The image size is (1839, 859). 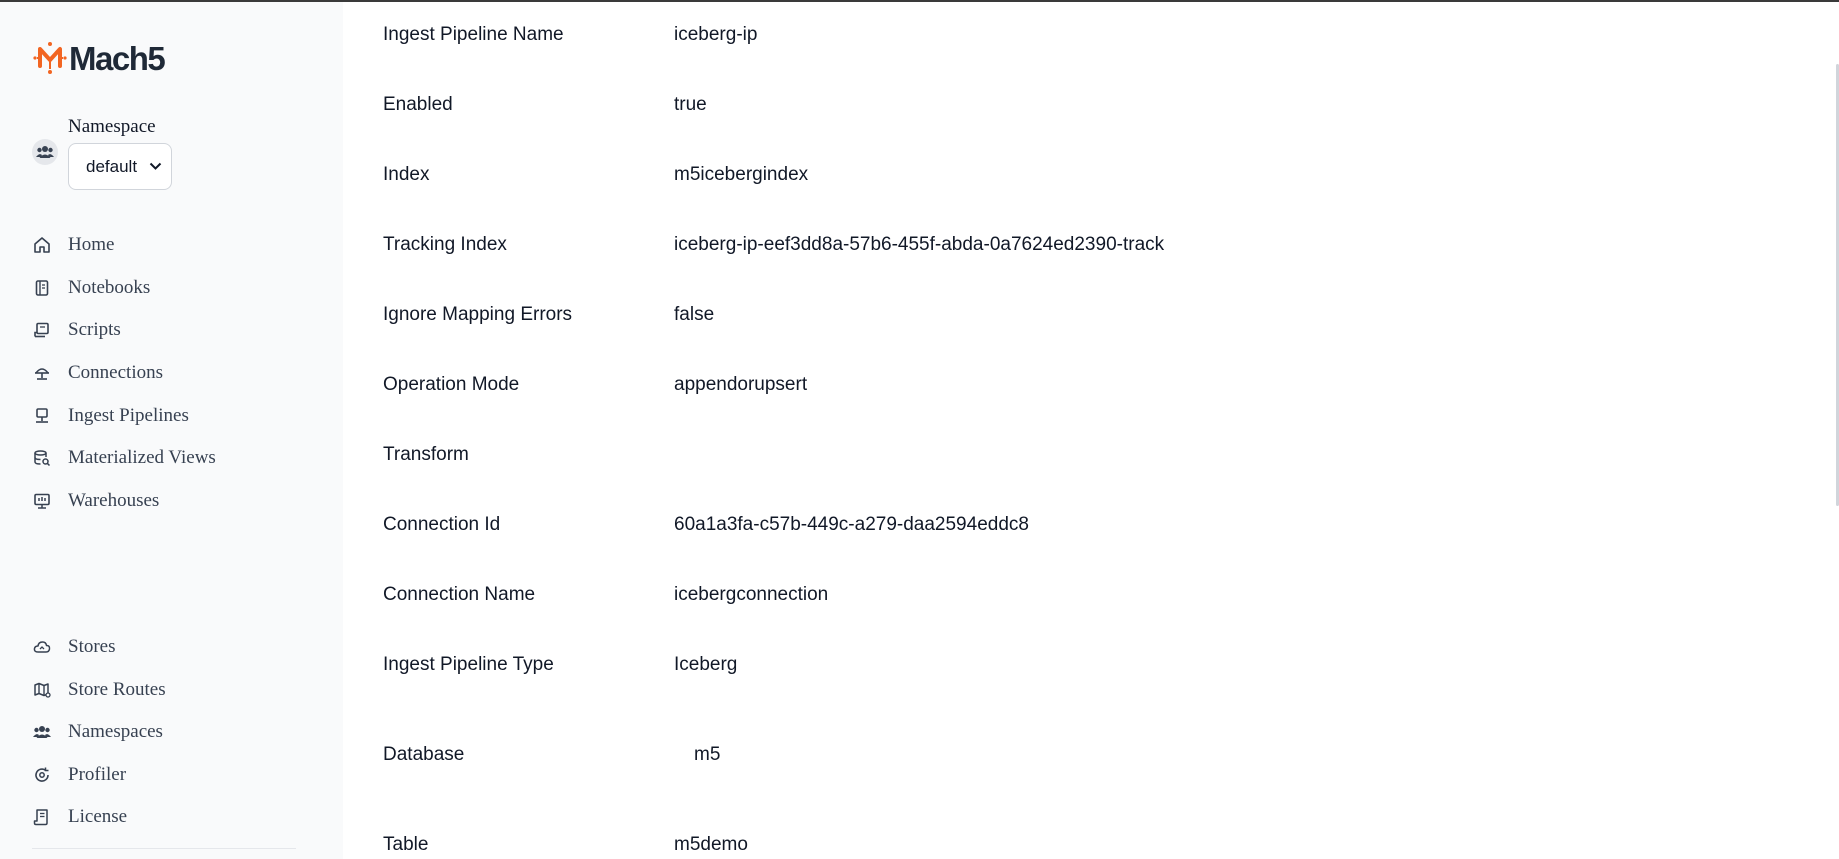 What do you see at coordinates (424, 754) in the screenshot?
I see `detail-key: Database` at bounding box center [424, 754].